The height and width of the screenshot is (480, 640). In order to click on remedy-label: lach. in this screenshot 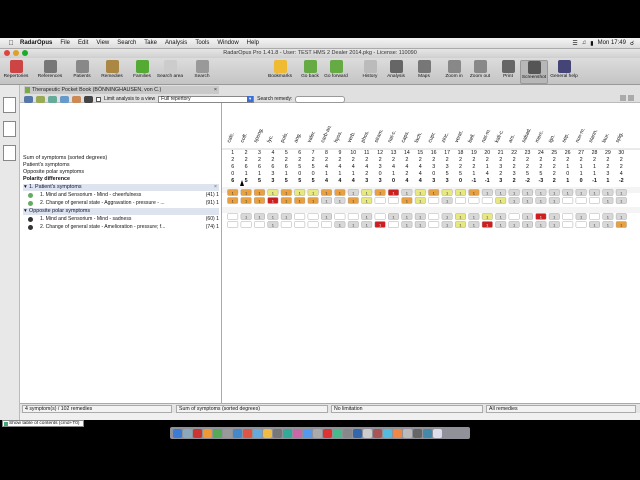, I will do `click(419, 137)`.